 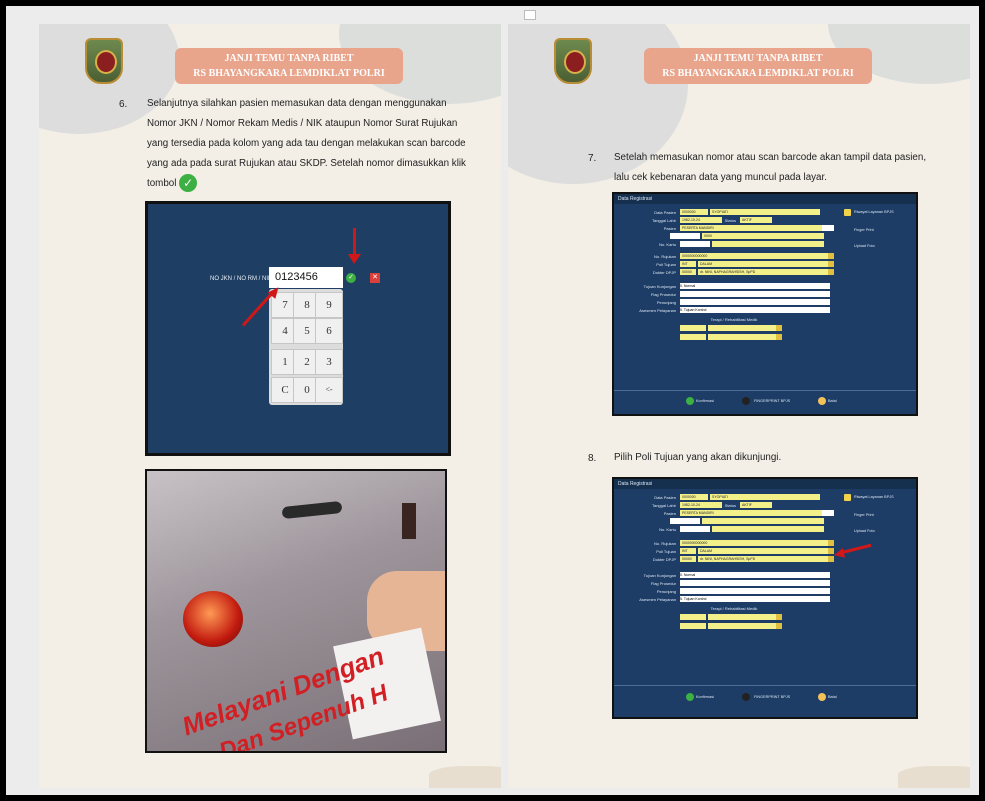 What do you see at coordinates (832, 401) in the screenshot?
I see `footer-button: Batal` at bounding box center [832, 401].